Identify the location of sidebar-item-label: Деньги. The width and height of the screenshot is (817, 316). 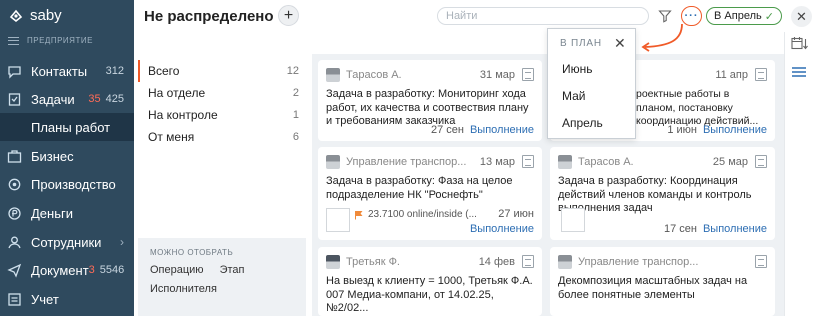
(52, 213).